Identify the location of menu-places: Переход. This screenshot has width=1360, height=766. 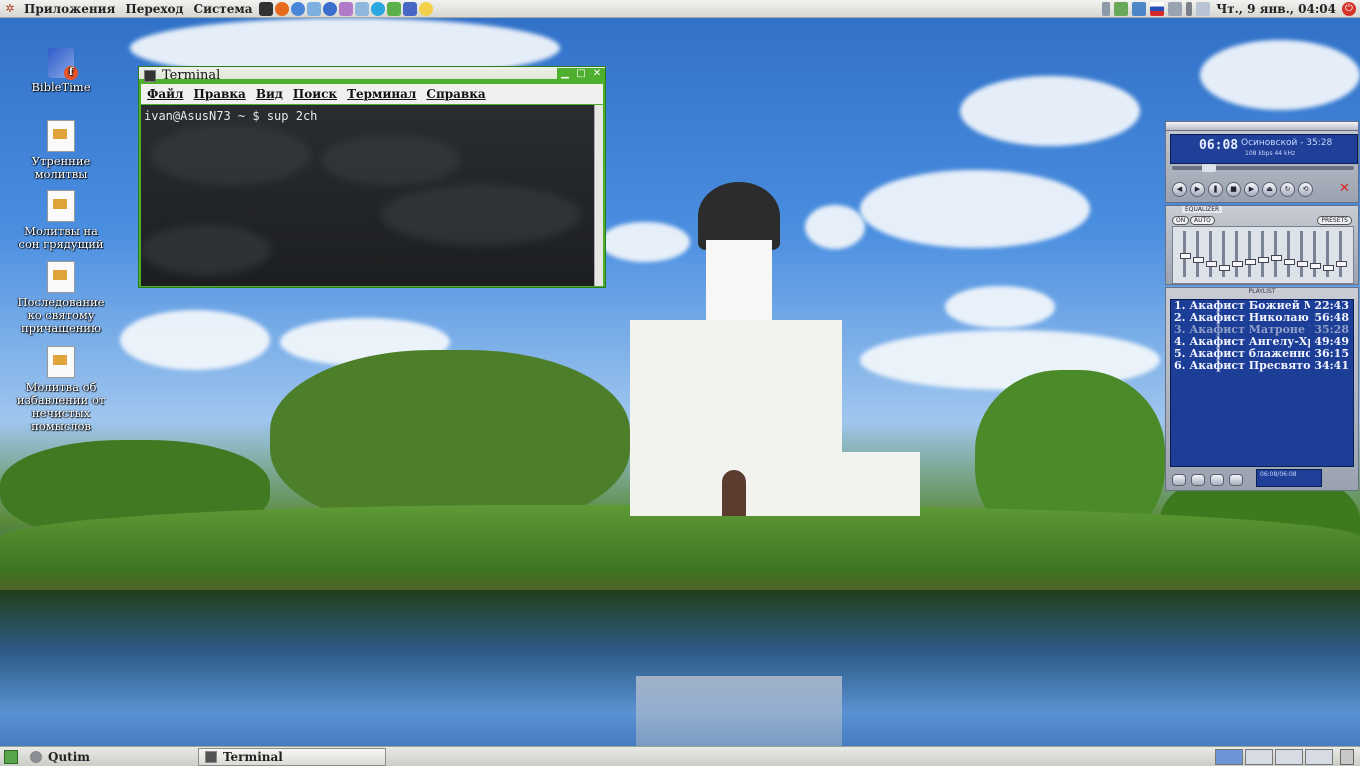
(154, 9).